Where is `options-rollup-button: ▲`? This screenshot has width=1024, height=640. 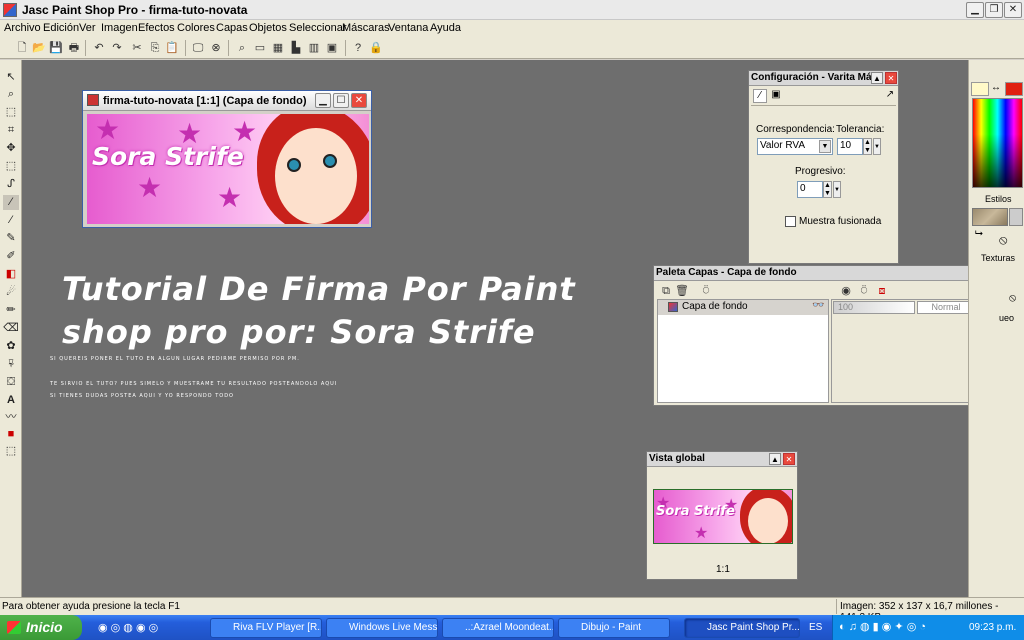 options-rollup-button: ▲ is located at coordinates (877, 78).